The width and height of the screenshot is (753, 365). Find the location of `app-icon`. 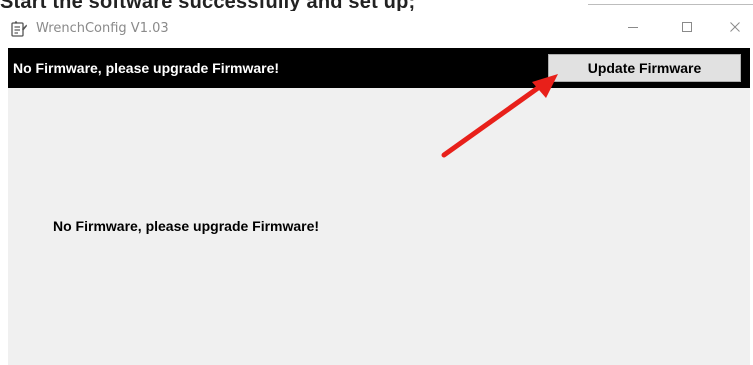

app-icon is located at coordinates (19, 29).